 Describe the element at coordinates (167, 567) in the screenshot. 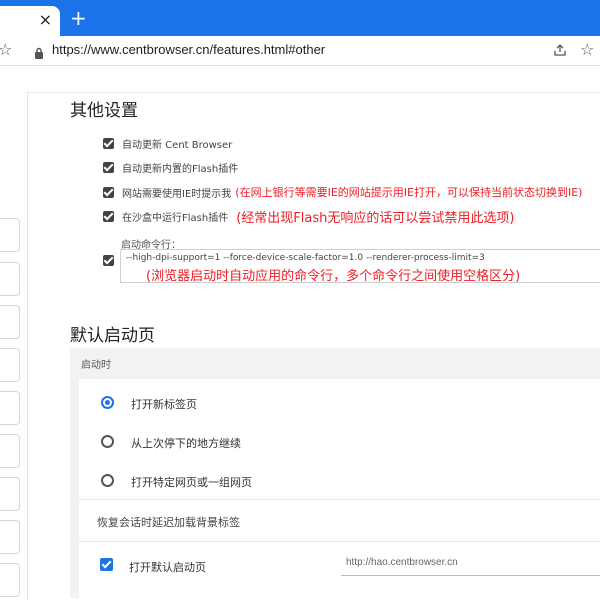

I see `default-home-label: 打开默认启动页` at that location.